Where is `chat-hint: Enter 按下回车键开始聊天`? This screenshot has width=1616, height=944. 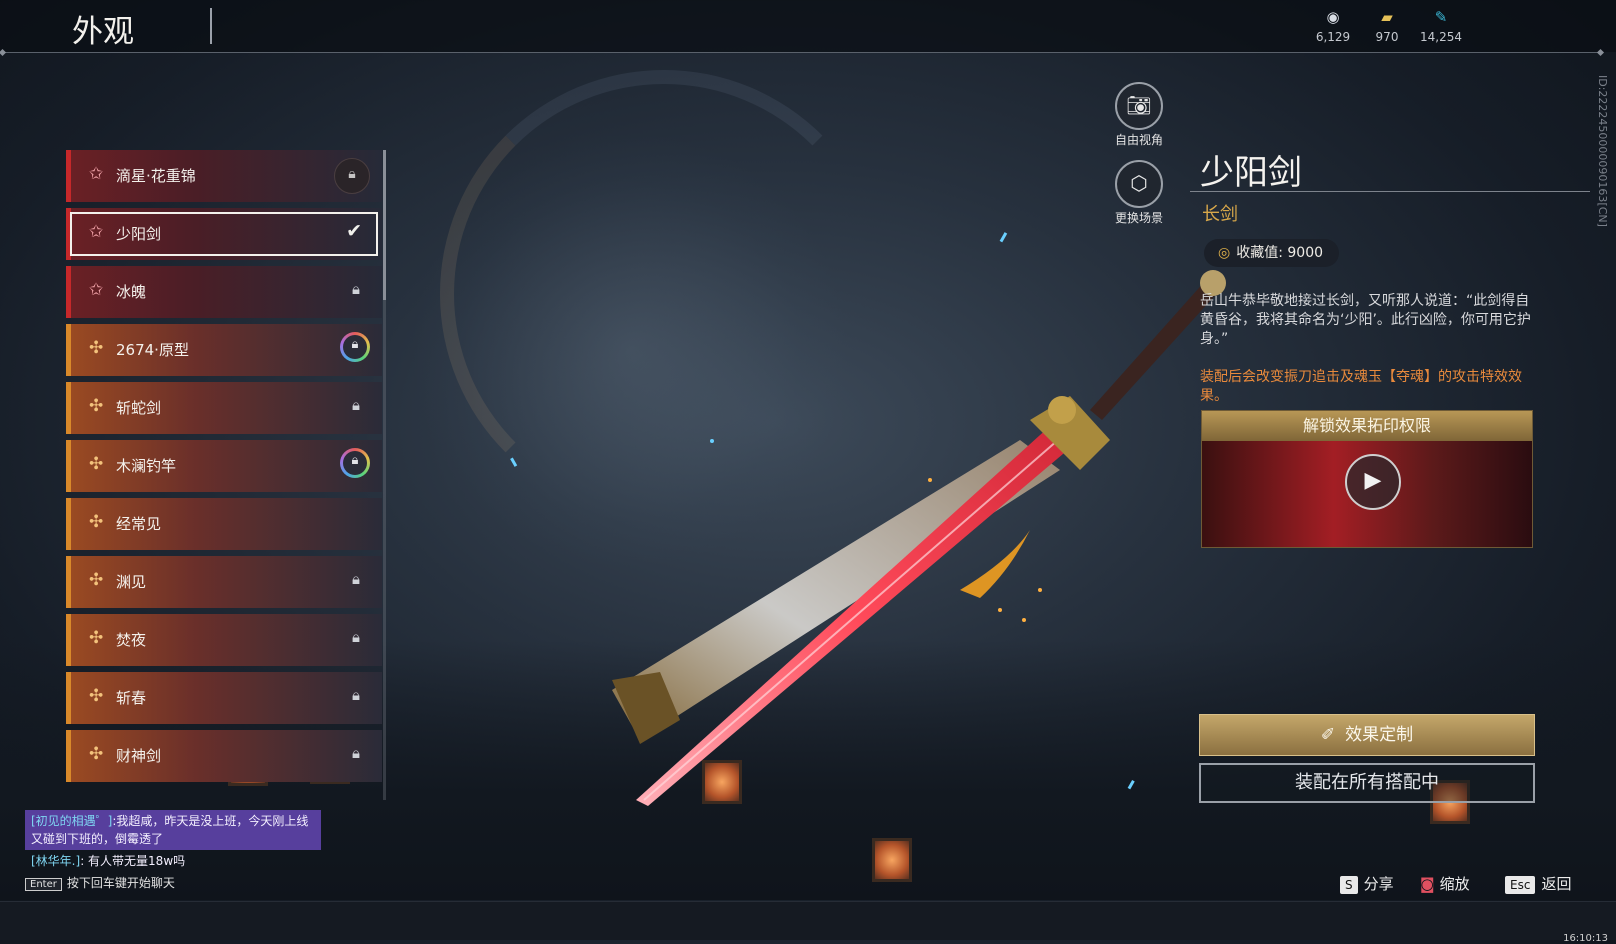 chat-hint: Enter 按下回车键开始聊天 is located at coordinates (100, 882).